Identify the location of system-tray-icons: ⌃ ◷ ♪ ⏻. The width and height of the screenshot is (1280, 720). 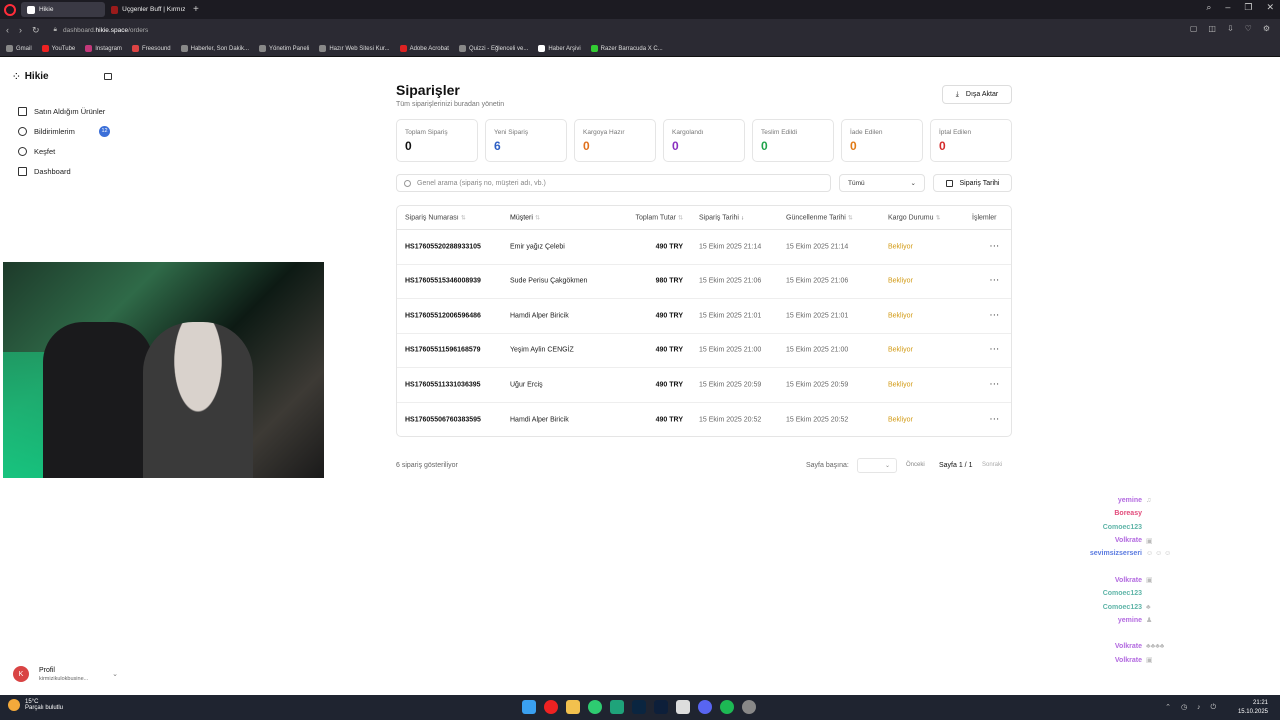
(1192, 707).